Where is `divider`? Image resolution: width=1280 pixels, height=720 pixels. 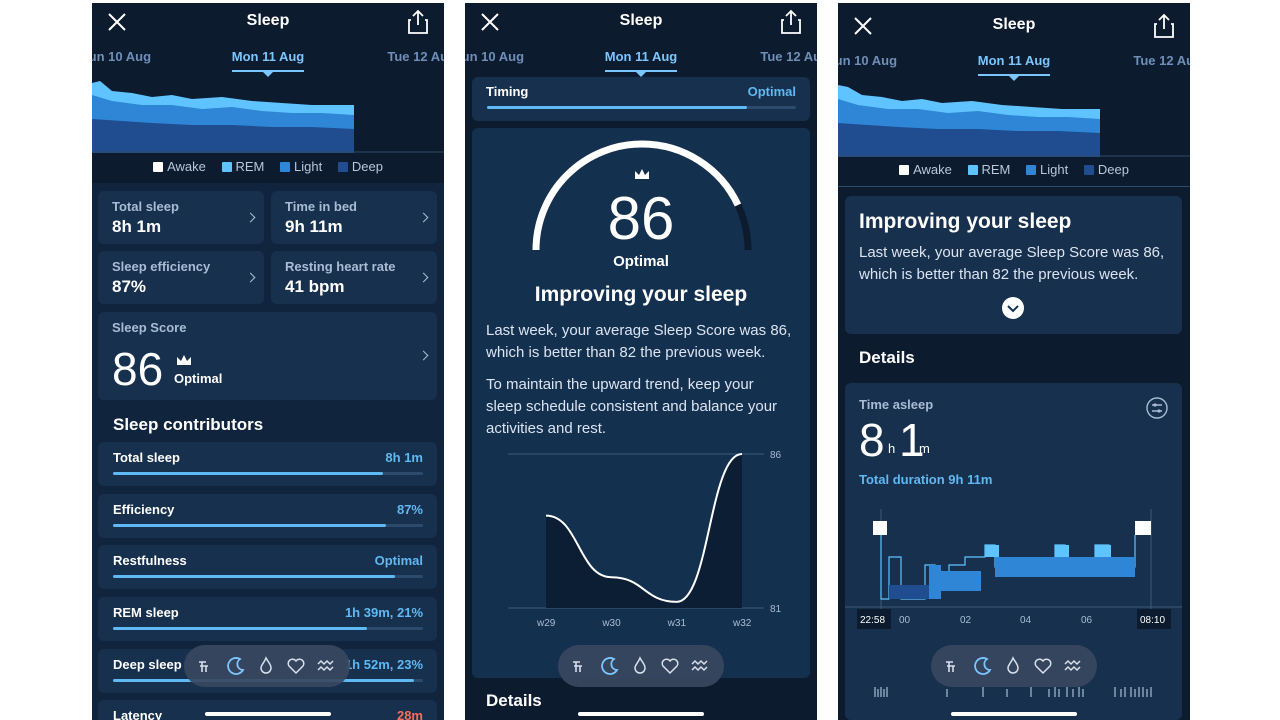 divider is located at coordinates (1014, 186).